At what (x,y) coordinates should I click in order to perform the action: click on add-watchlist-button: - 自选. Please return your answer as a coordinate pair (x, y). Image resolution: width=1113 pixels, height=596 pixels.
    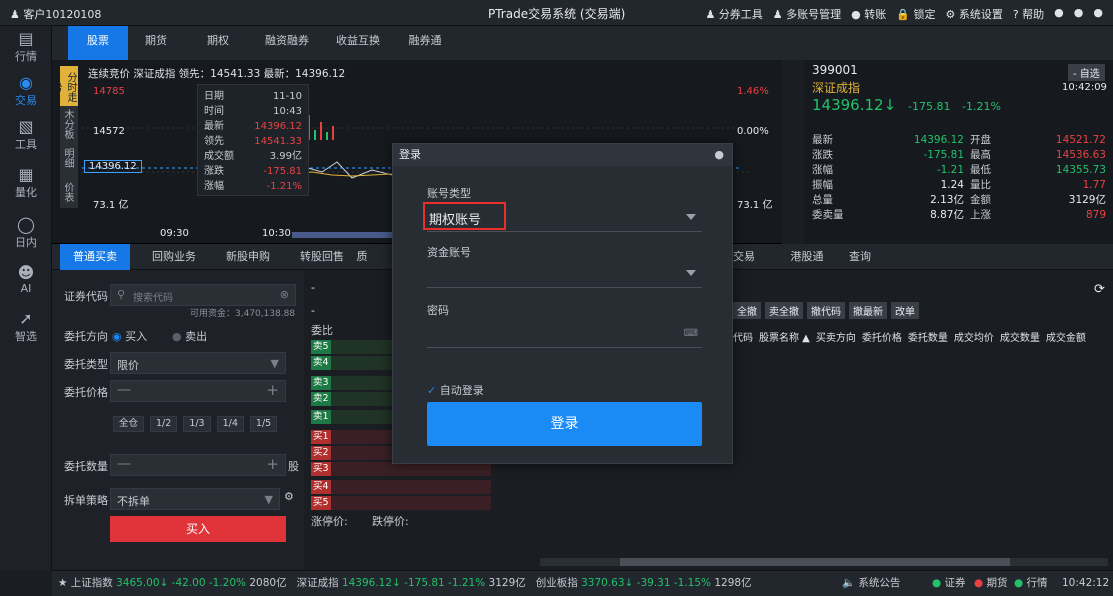
    Looking at the image, I should click on (1086, 72).